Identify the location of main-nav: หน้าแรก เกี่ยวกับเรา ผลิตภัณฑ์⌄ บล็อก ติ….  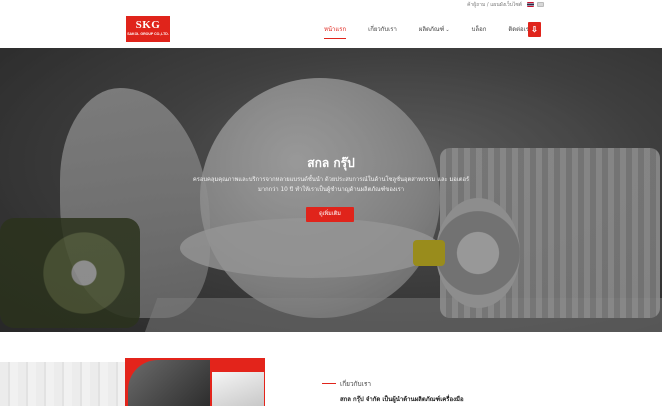
(439, 31).